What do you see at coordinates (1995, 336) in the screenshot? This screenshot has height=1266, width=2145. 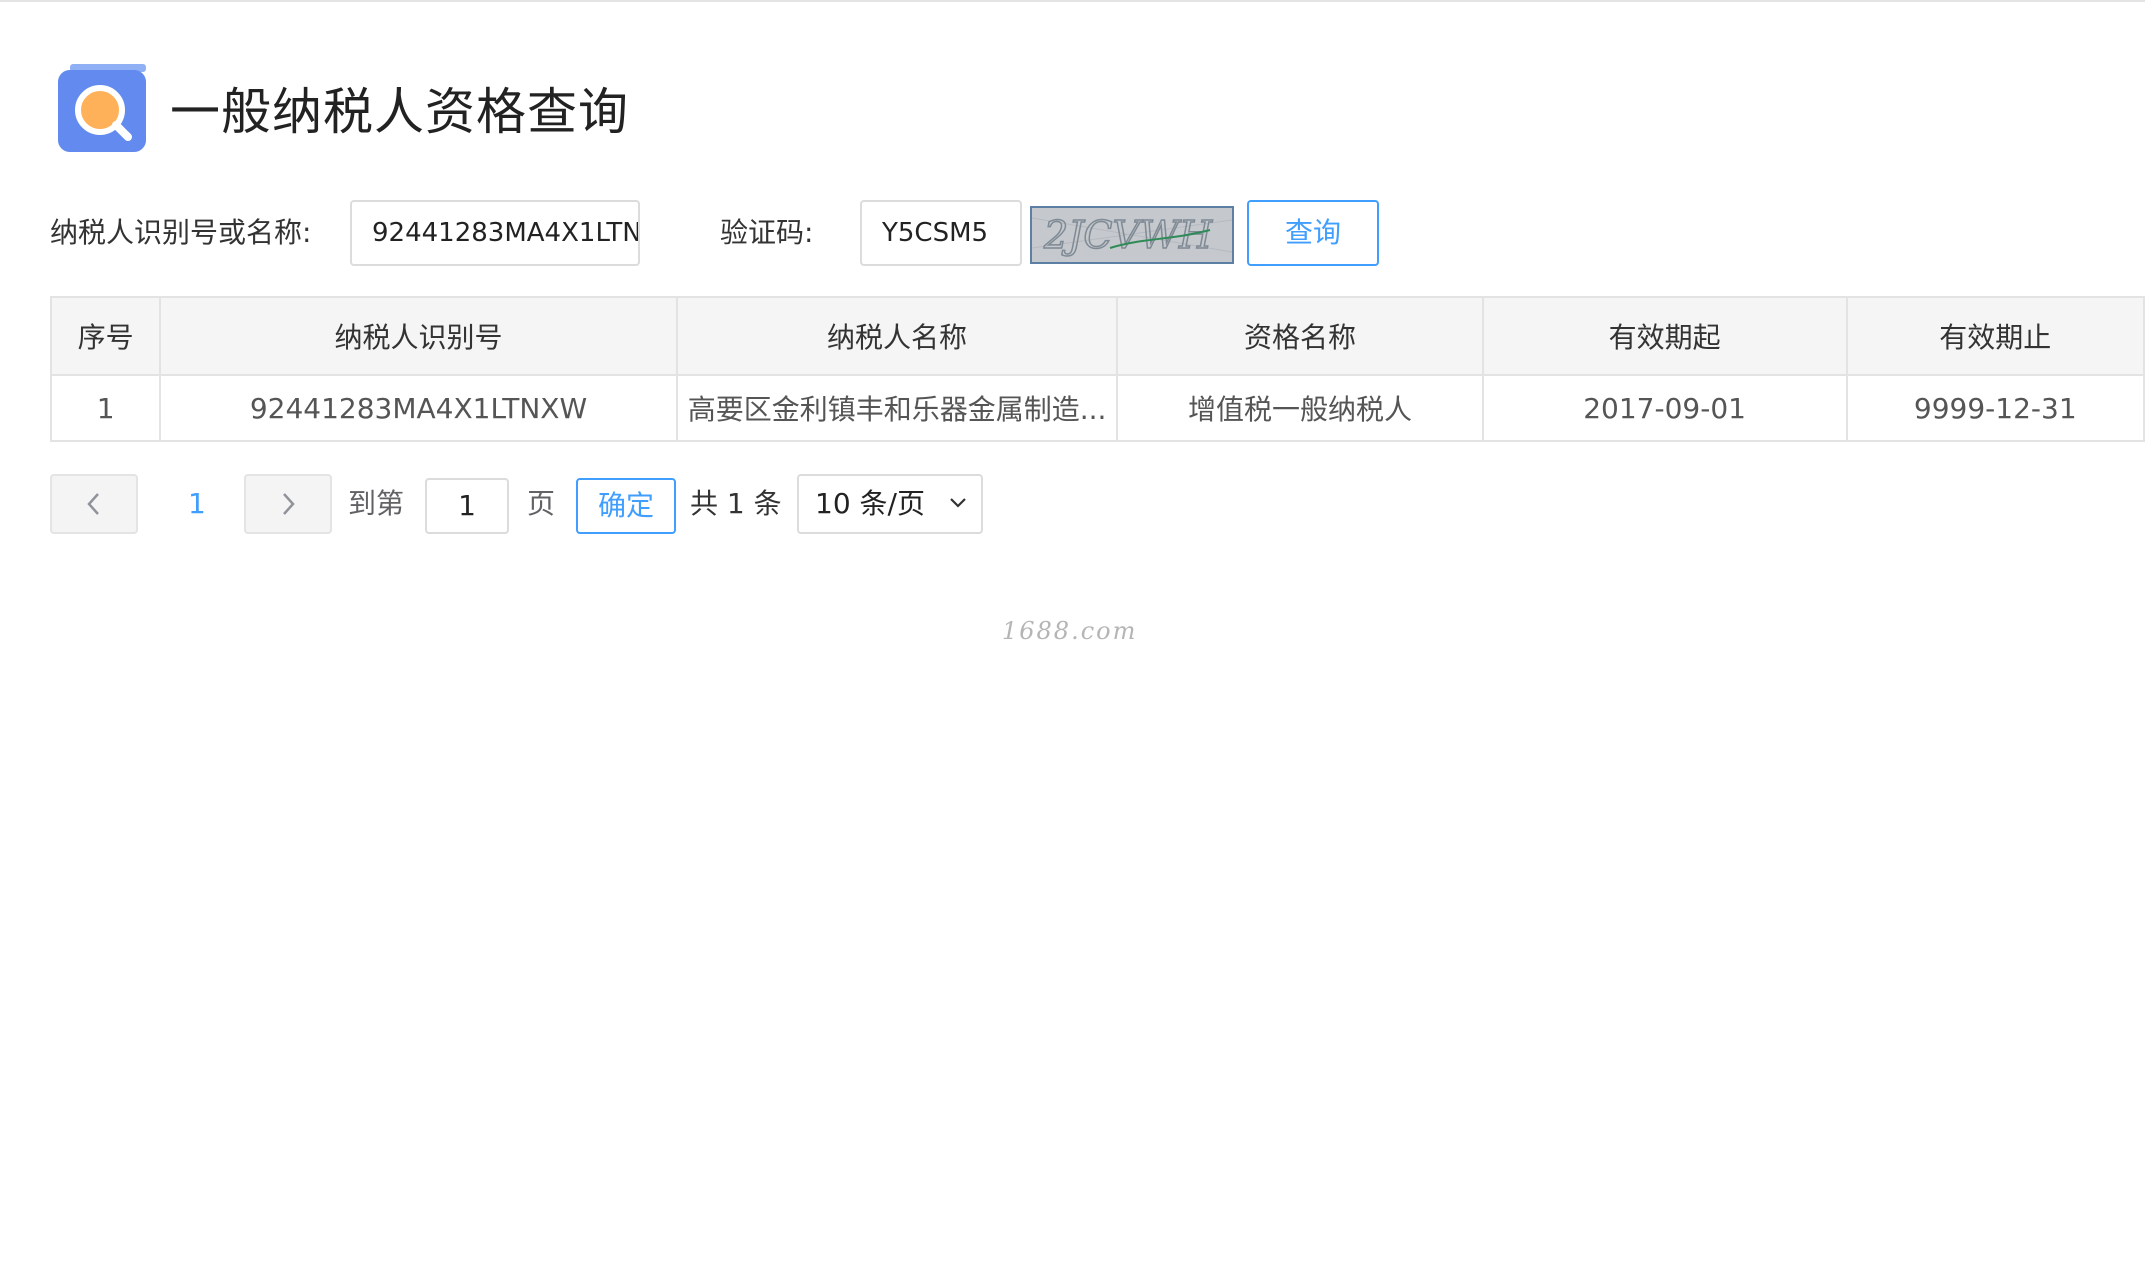 I see `col-header-valid-to: 有效期止` at bounding box center [1995, 336].